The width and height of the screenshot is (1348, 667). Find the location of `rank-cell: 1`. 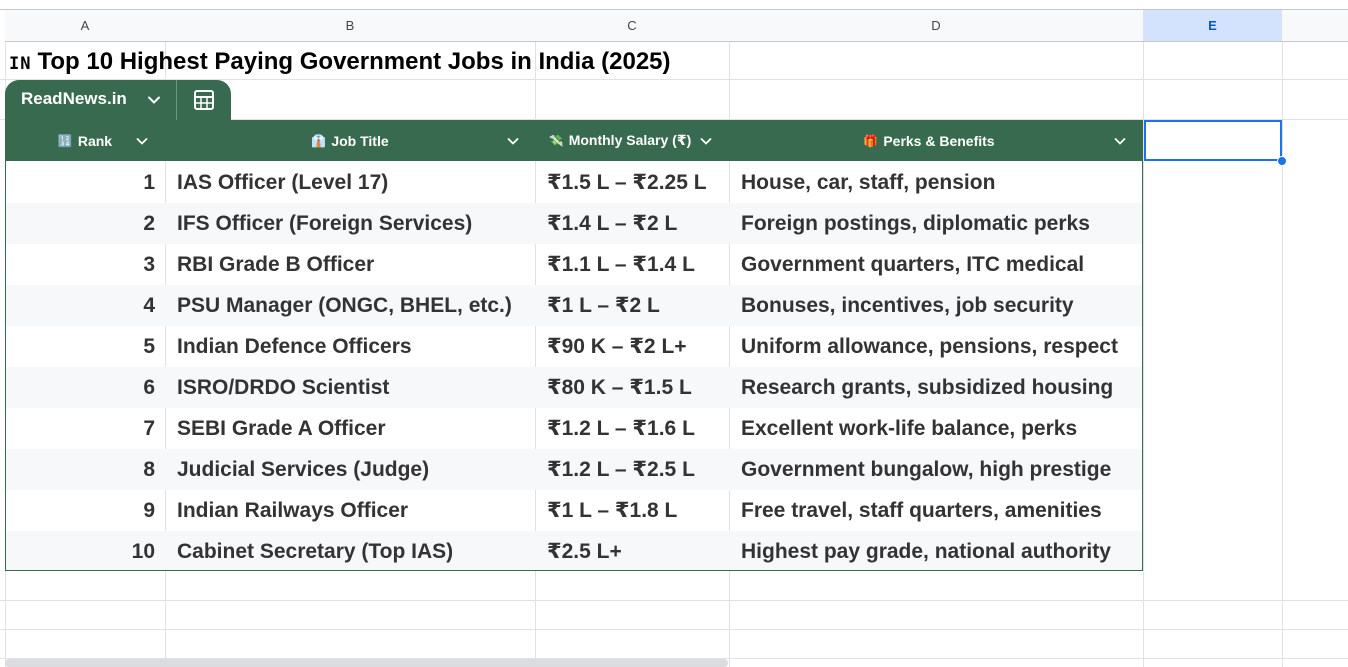

rank-cell: 1 is located at coordinates (80, 182).